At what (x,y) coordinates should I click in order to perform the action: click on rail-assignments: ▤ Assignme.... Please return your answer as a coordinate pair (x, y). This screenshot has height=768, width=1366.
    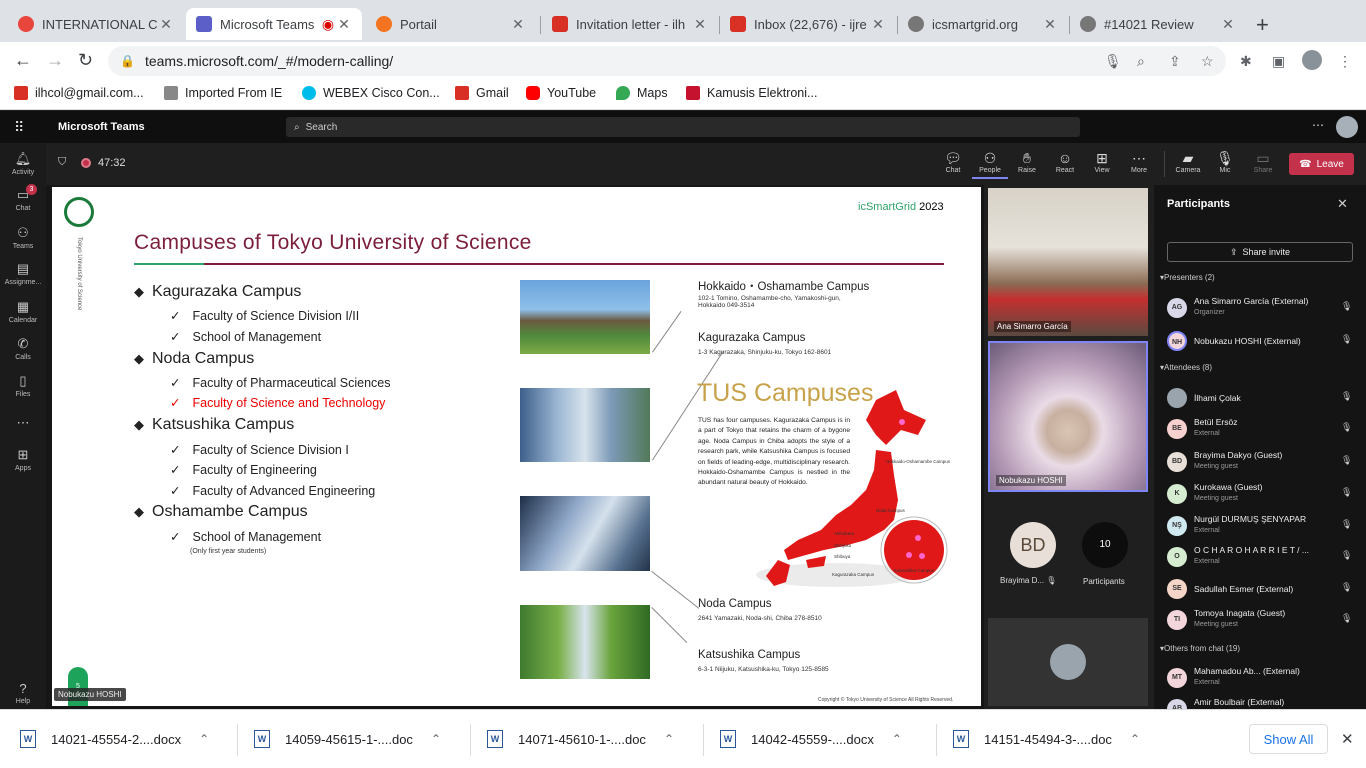
    Looking at the image, I should click on (23, 273).